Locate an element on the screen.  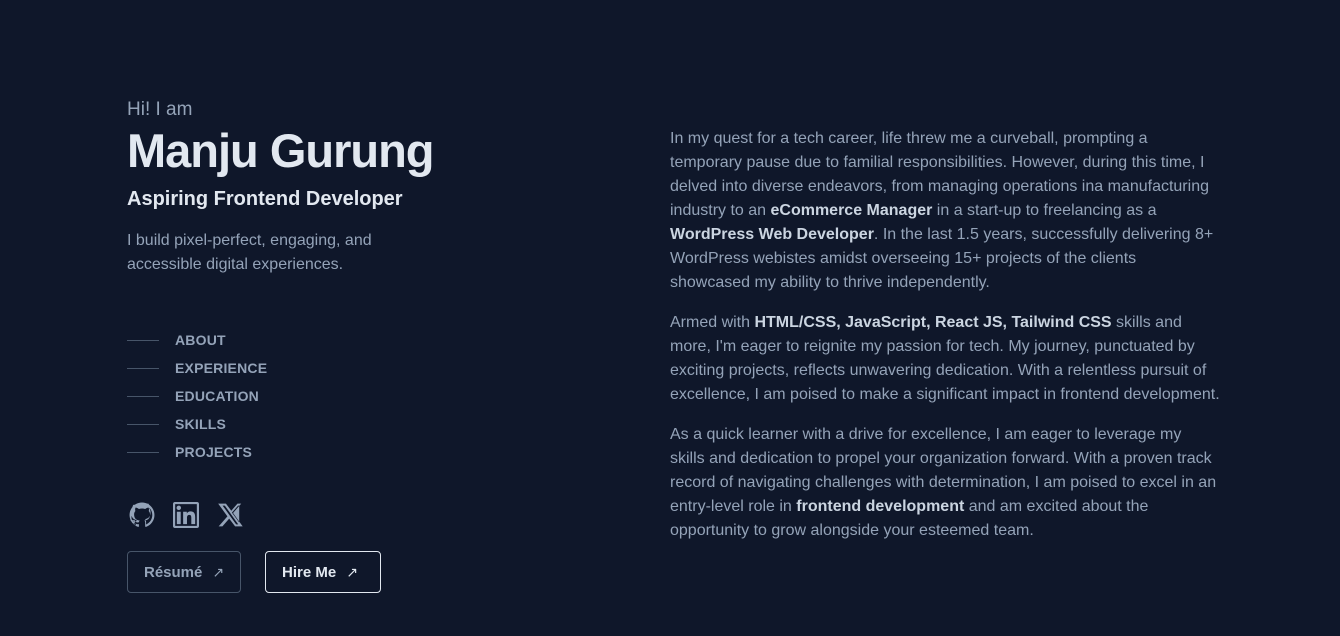
nav-label: SKILLS is located at coordinates (200, 424).